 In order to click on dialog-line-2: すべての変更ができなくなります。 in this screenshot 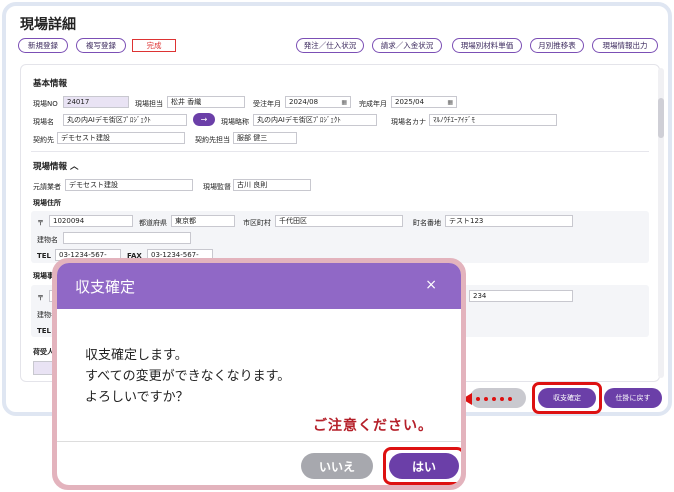, I will do `click(188, 376)`.